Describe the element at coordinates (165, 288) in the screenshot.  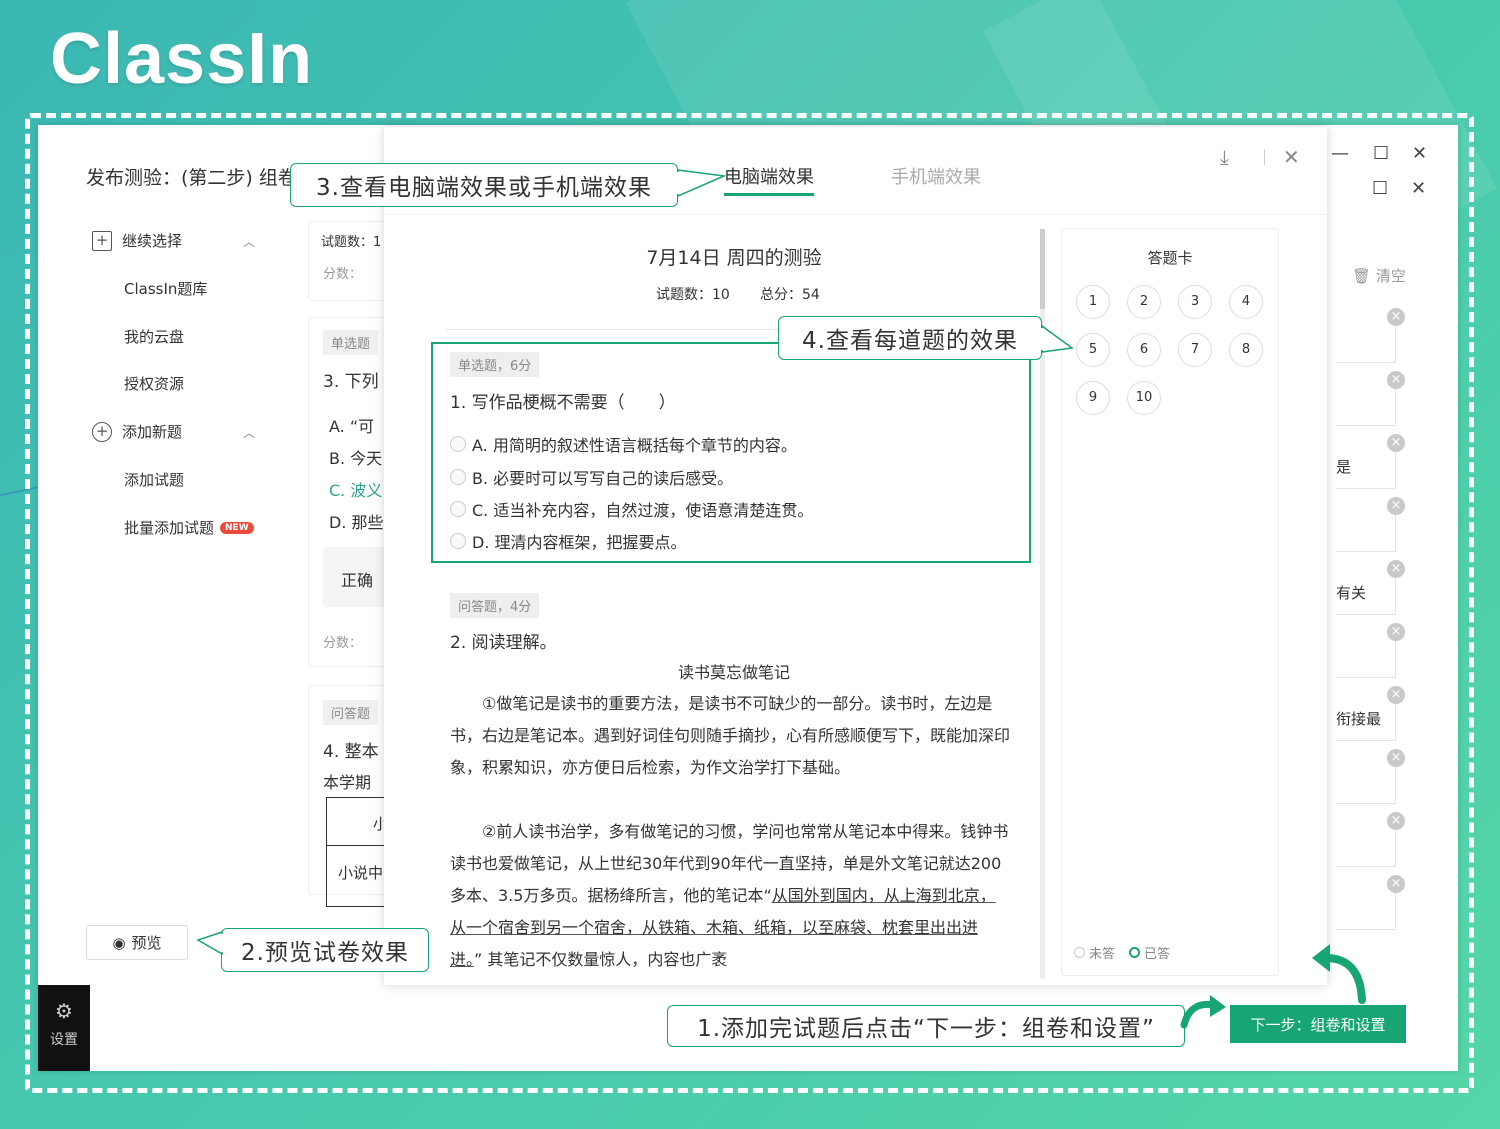
I see `sidebar-item-classin-bank: ClassIn题库` at that location.